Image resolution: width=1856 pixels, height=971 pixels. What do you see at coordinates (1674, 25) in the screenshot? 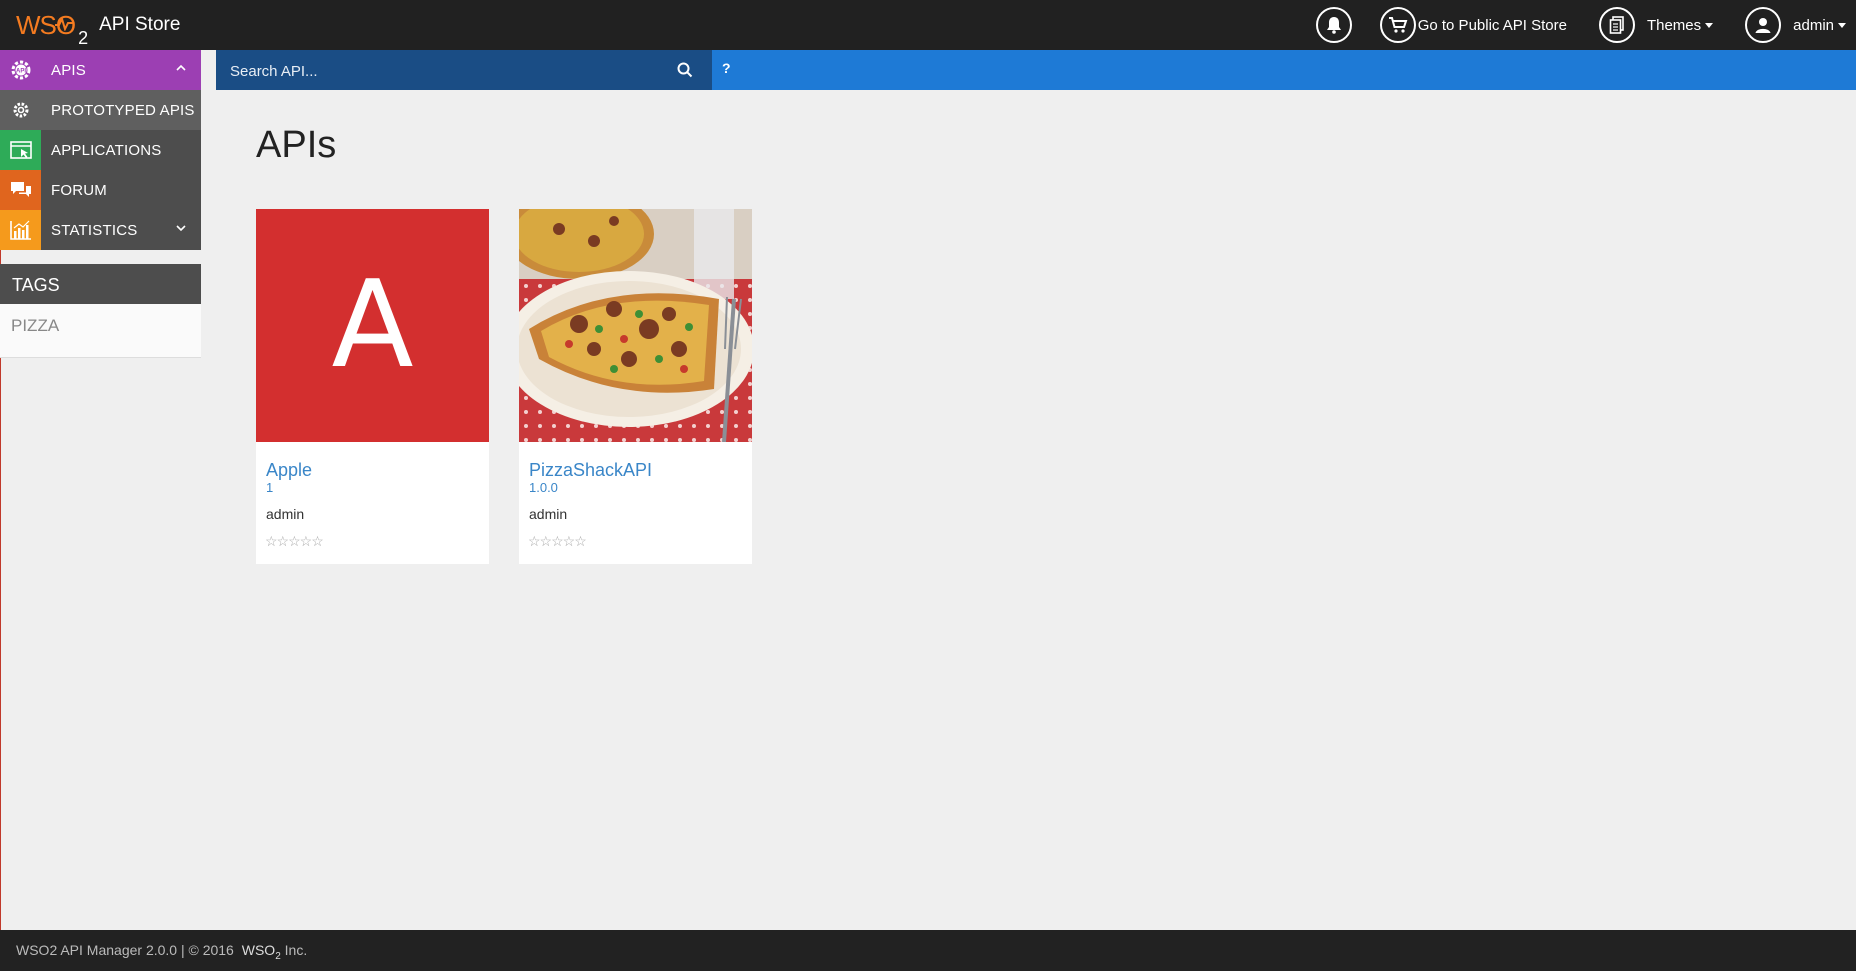
I see `themes-label: Themes` at bounding box center [1674, 25].